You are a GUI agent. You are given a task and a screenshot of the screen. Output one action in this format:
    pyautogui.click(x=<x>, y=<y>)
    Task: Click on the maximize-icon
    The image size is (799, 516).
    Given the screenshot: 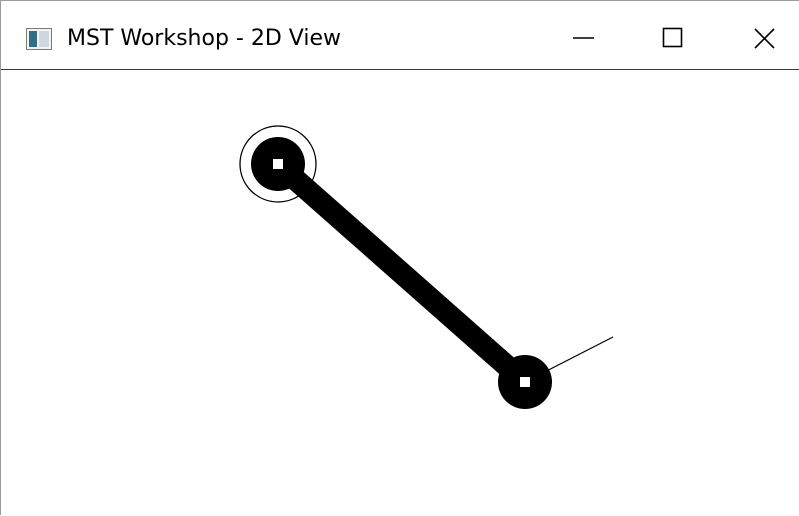 What is the action you would take?
    pyautogui.click(x=672, y=37)
    